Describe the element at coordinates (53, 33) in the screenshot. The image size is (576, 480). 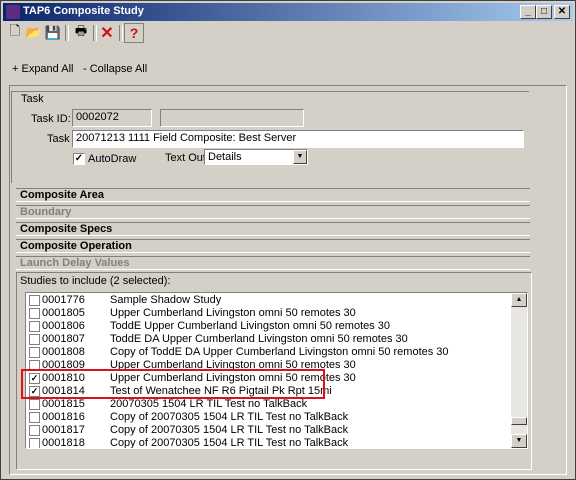
I see `save-icon: 💾` at that location.